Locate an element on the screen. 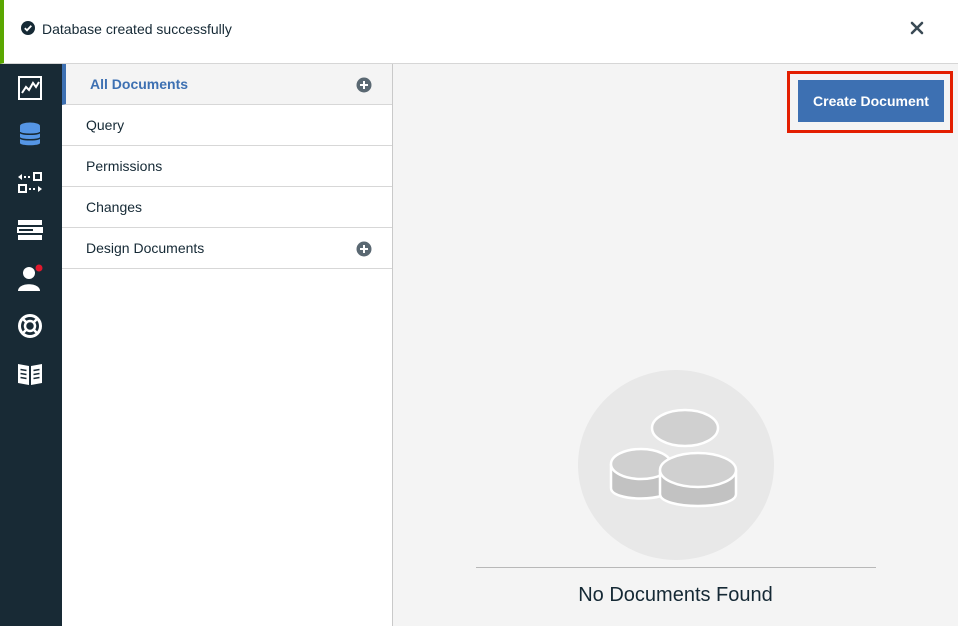 This screenshot has width=958, height=626. sidebar-item-all-documents: All Documents is located at coordinates (227, 84).